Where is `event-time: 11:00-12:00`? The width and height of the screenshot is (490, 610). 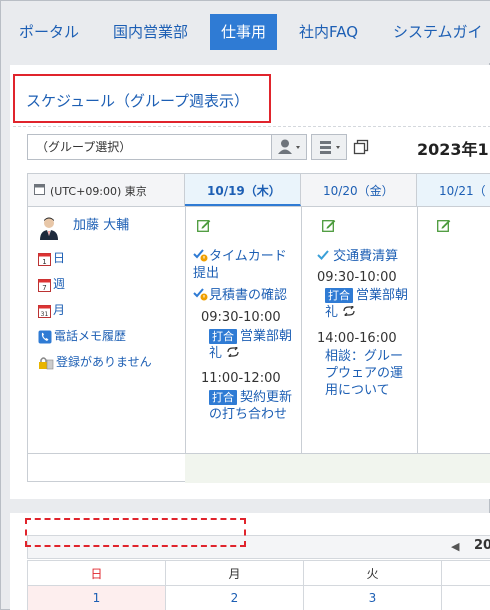 event-time: 11:00-12:00 is located at coordinates (241, 378).